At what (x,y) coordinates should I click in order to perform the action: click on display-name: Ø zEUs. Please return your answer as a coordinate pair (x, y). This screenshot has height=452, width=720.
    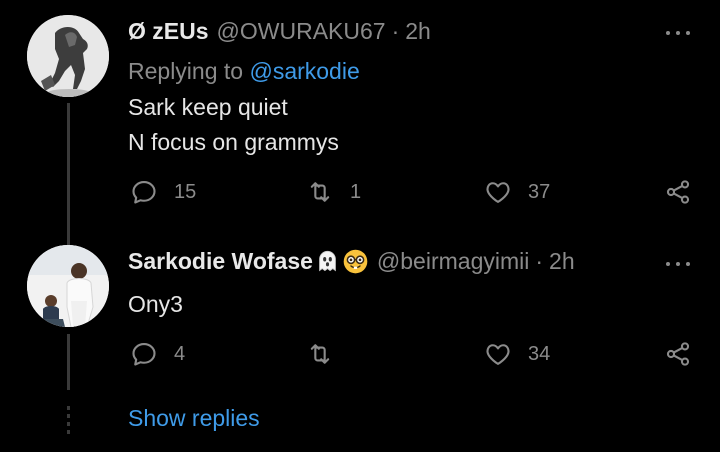
    Looking at the image, I should click on (168, 31).